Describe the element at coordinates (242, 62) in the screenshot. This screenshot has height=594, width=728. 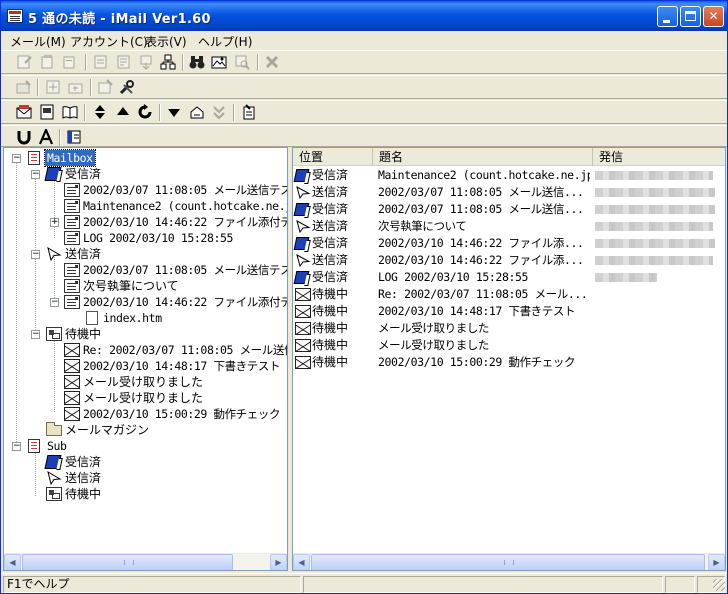
I see `find-next-icon` at that location.